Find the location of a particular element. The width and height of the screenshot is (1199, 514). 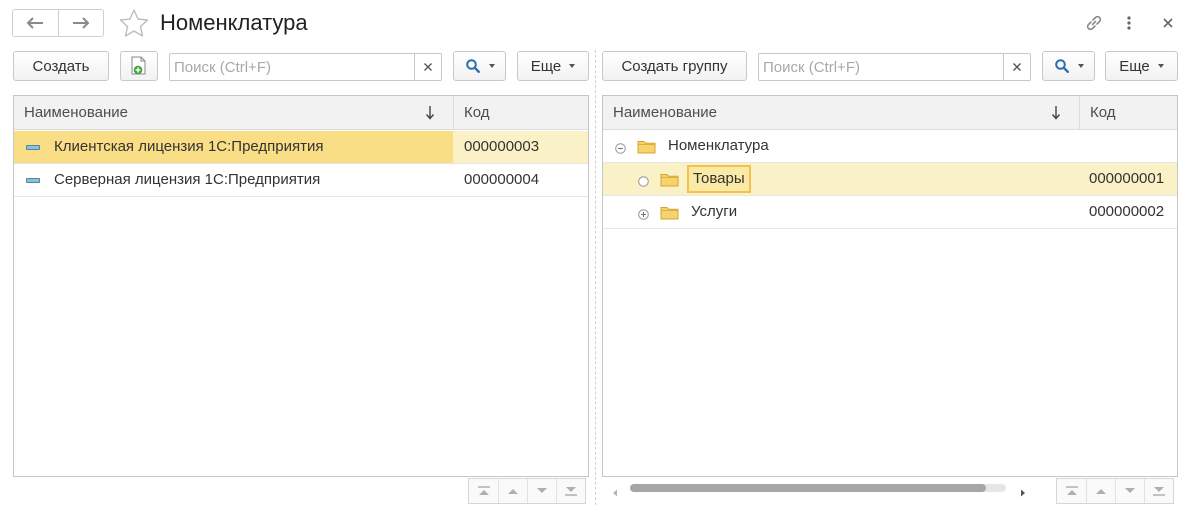

horizontal-scrollbar is located at coordinates (820, 490).